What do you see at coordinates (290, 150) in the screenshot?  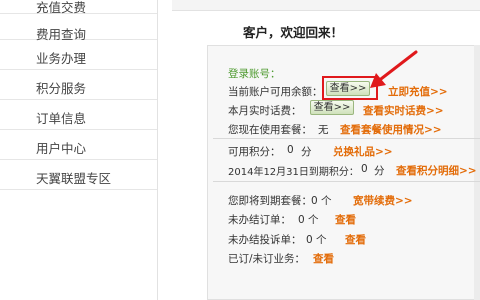 I see `available-points-value: 0` at bounding box center [290, 150].